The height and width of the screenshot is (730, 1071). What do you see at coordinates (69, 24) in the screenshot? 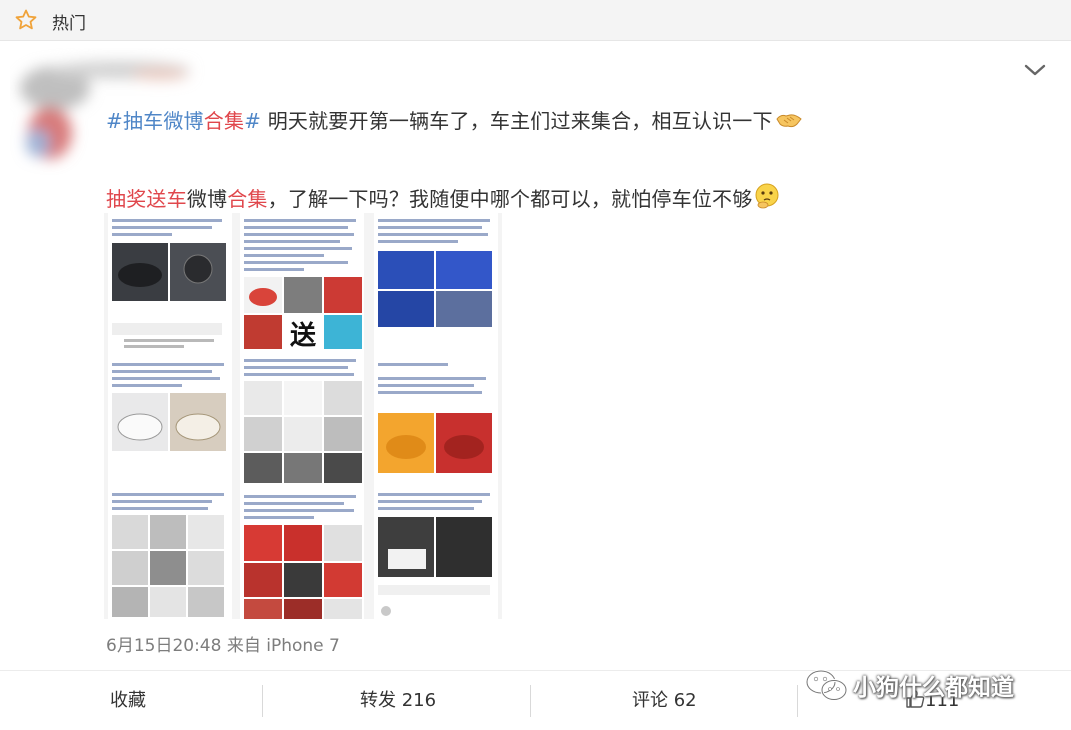
I see `page-title: 热门` at bounding box center [69, 24].